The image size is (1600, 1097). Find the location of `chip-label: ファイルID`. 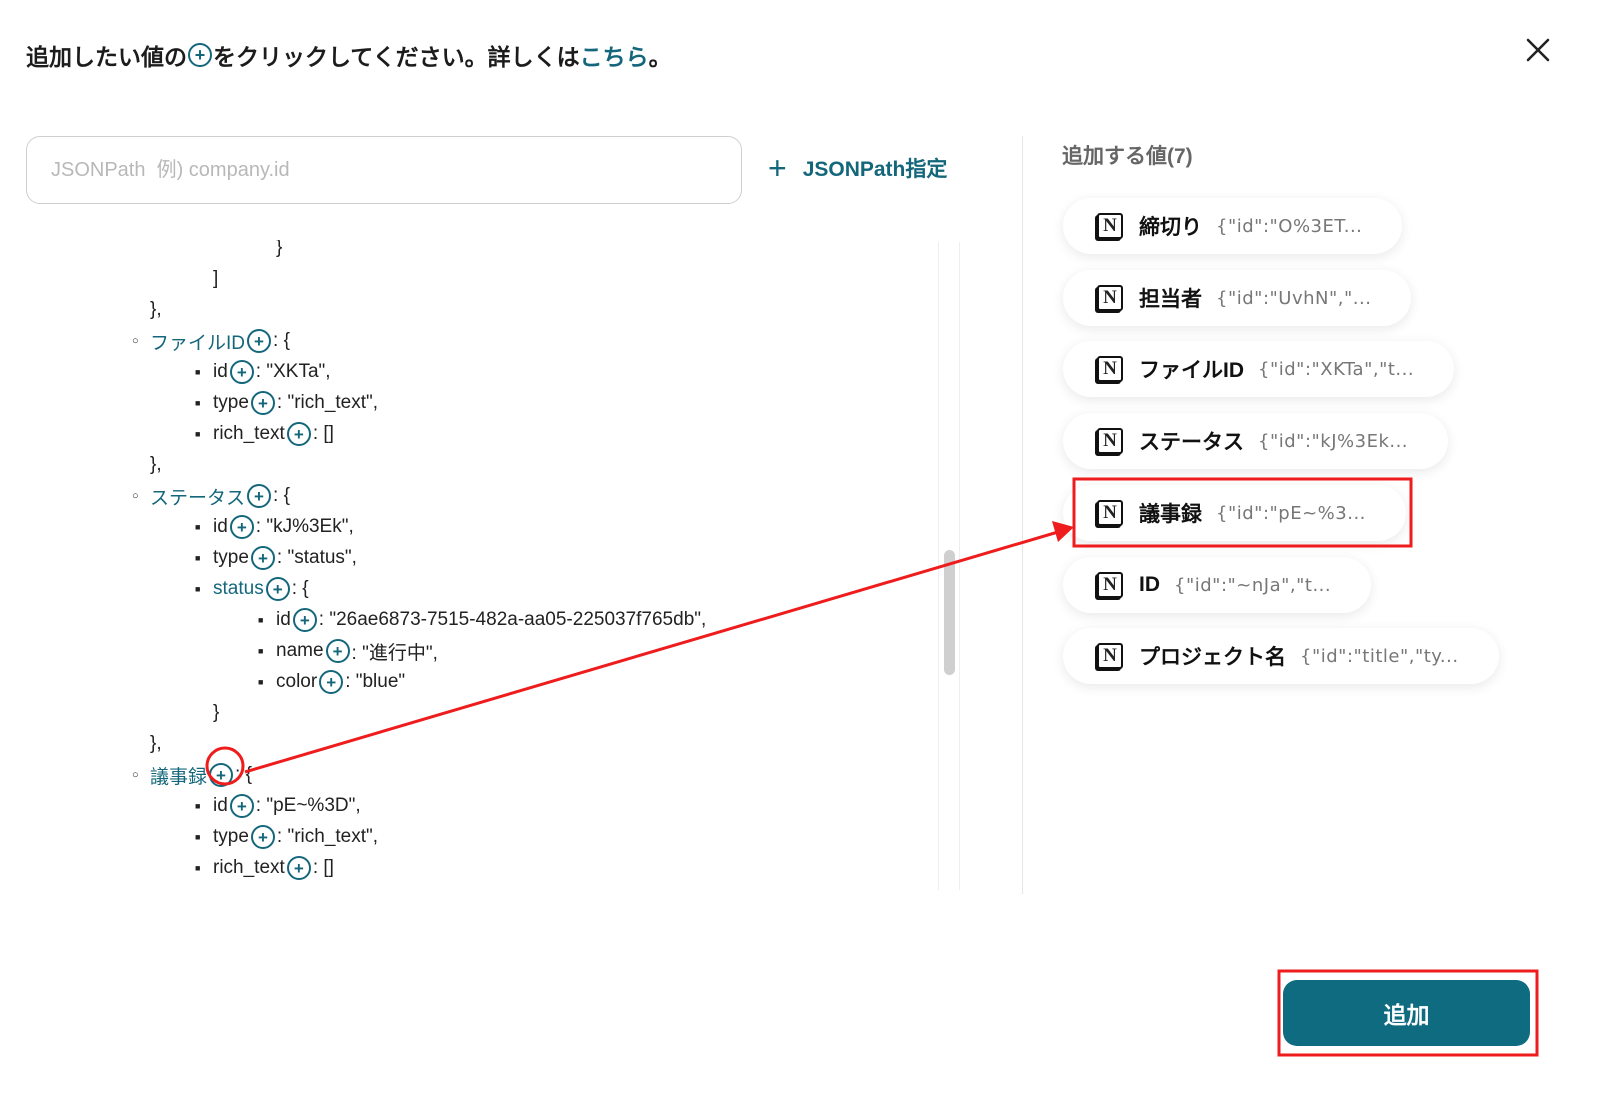

chip-label: ファイルID is located at coordinates (1191, 370).